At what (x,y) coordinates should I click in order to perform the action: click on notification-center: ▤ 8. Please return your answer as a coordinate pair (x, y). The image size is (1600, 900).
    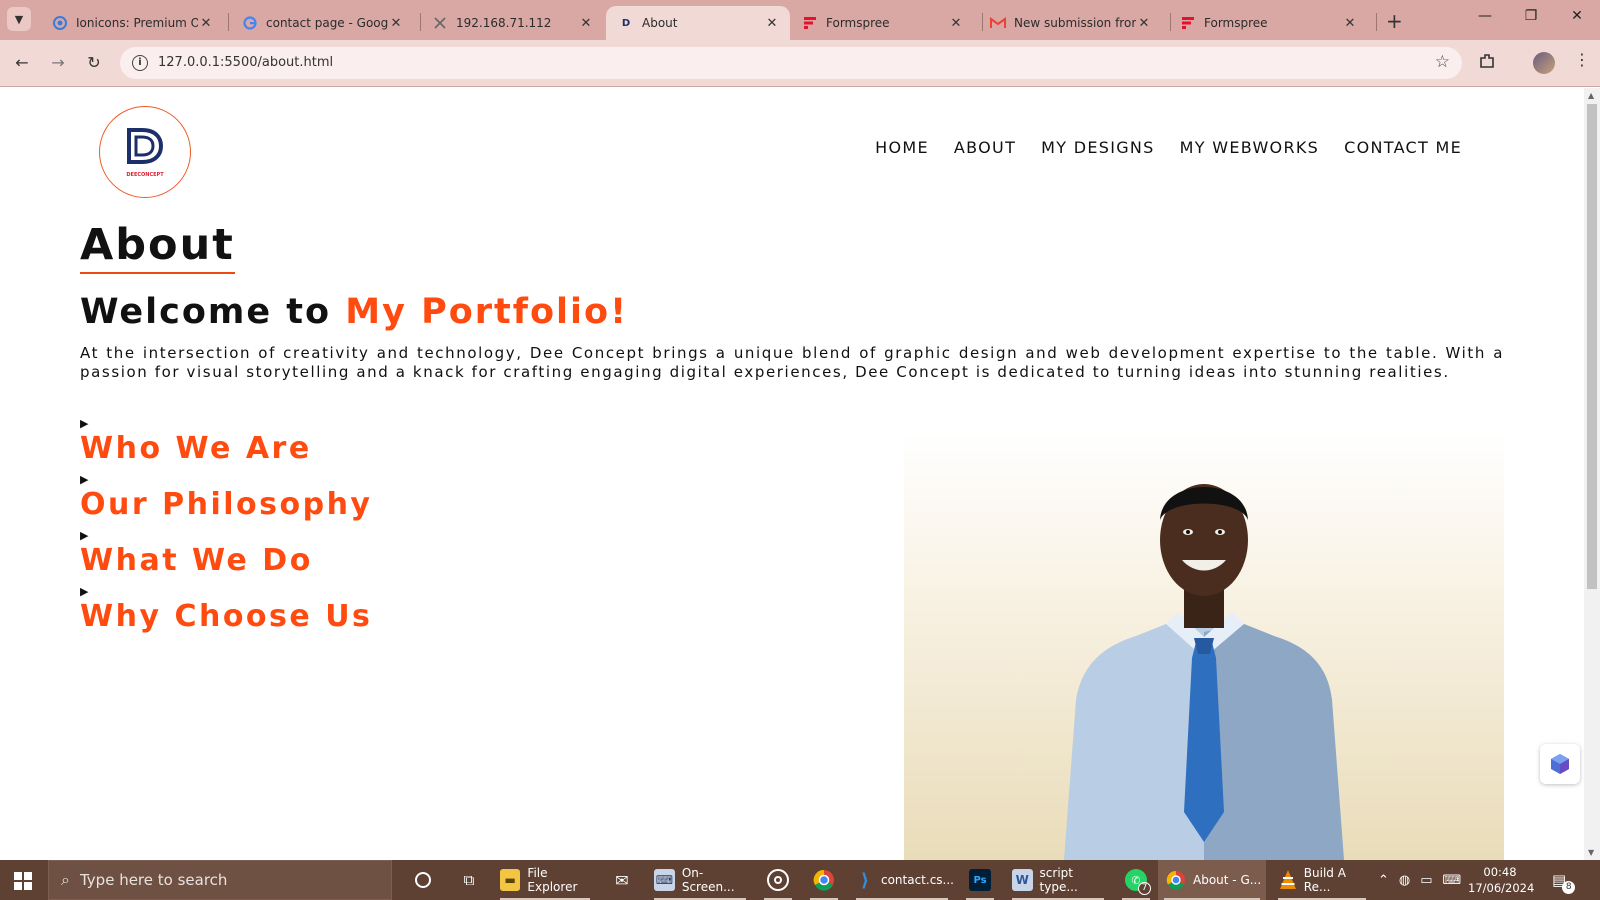
    Looking at the image, I should click on (1564, 880).